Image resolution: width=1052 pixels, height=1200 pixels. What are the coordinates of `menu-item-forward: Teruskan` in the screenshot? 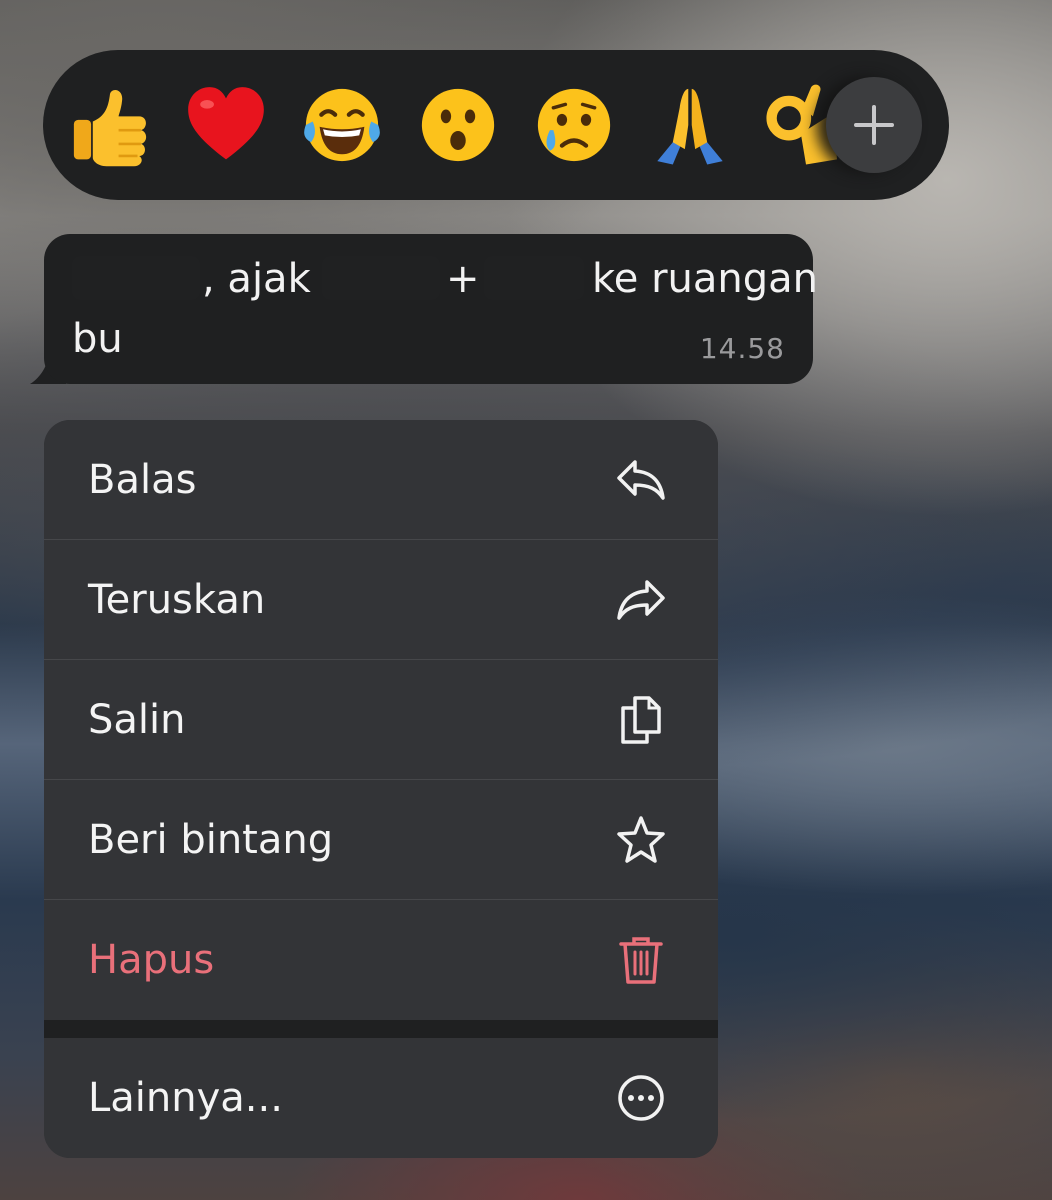 It's located at (381, 600).